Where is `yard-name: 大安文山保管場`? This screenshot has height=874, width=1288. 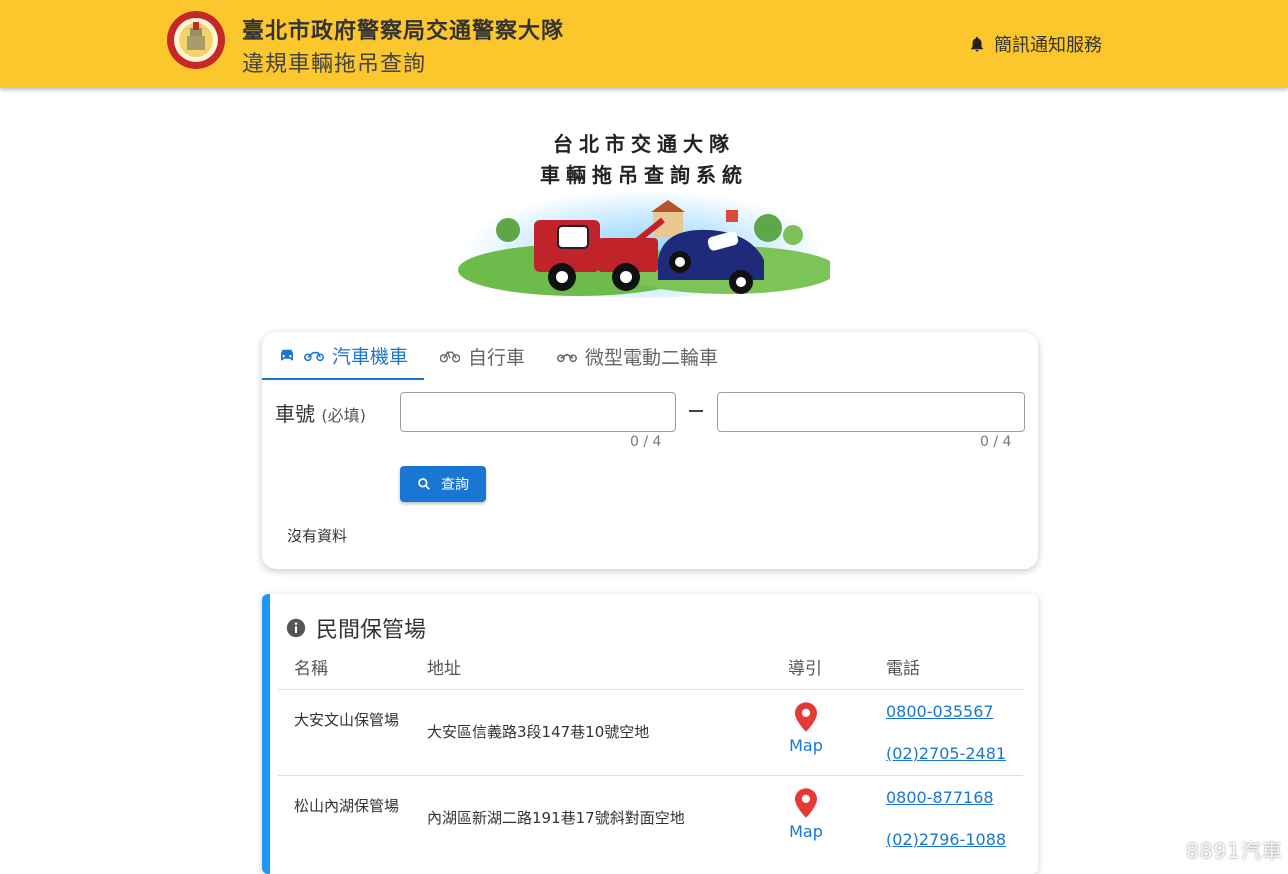 yard-name: 大安文山保管場 is located at coordinates (347, 720).